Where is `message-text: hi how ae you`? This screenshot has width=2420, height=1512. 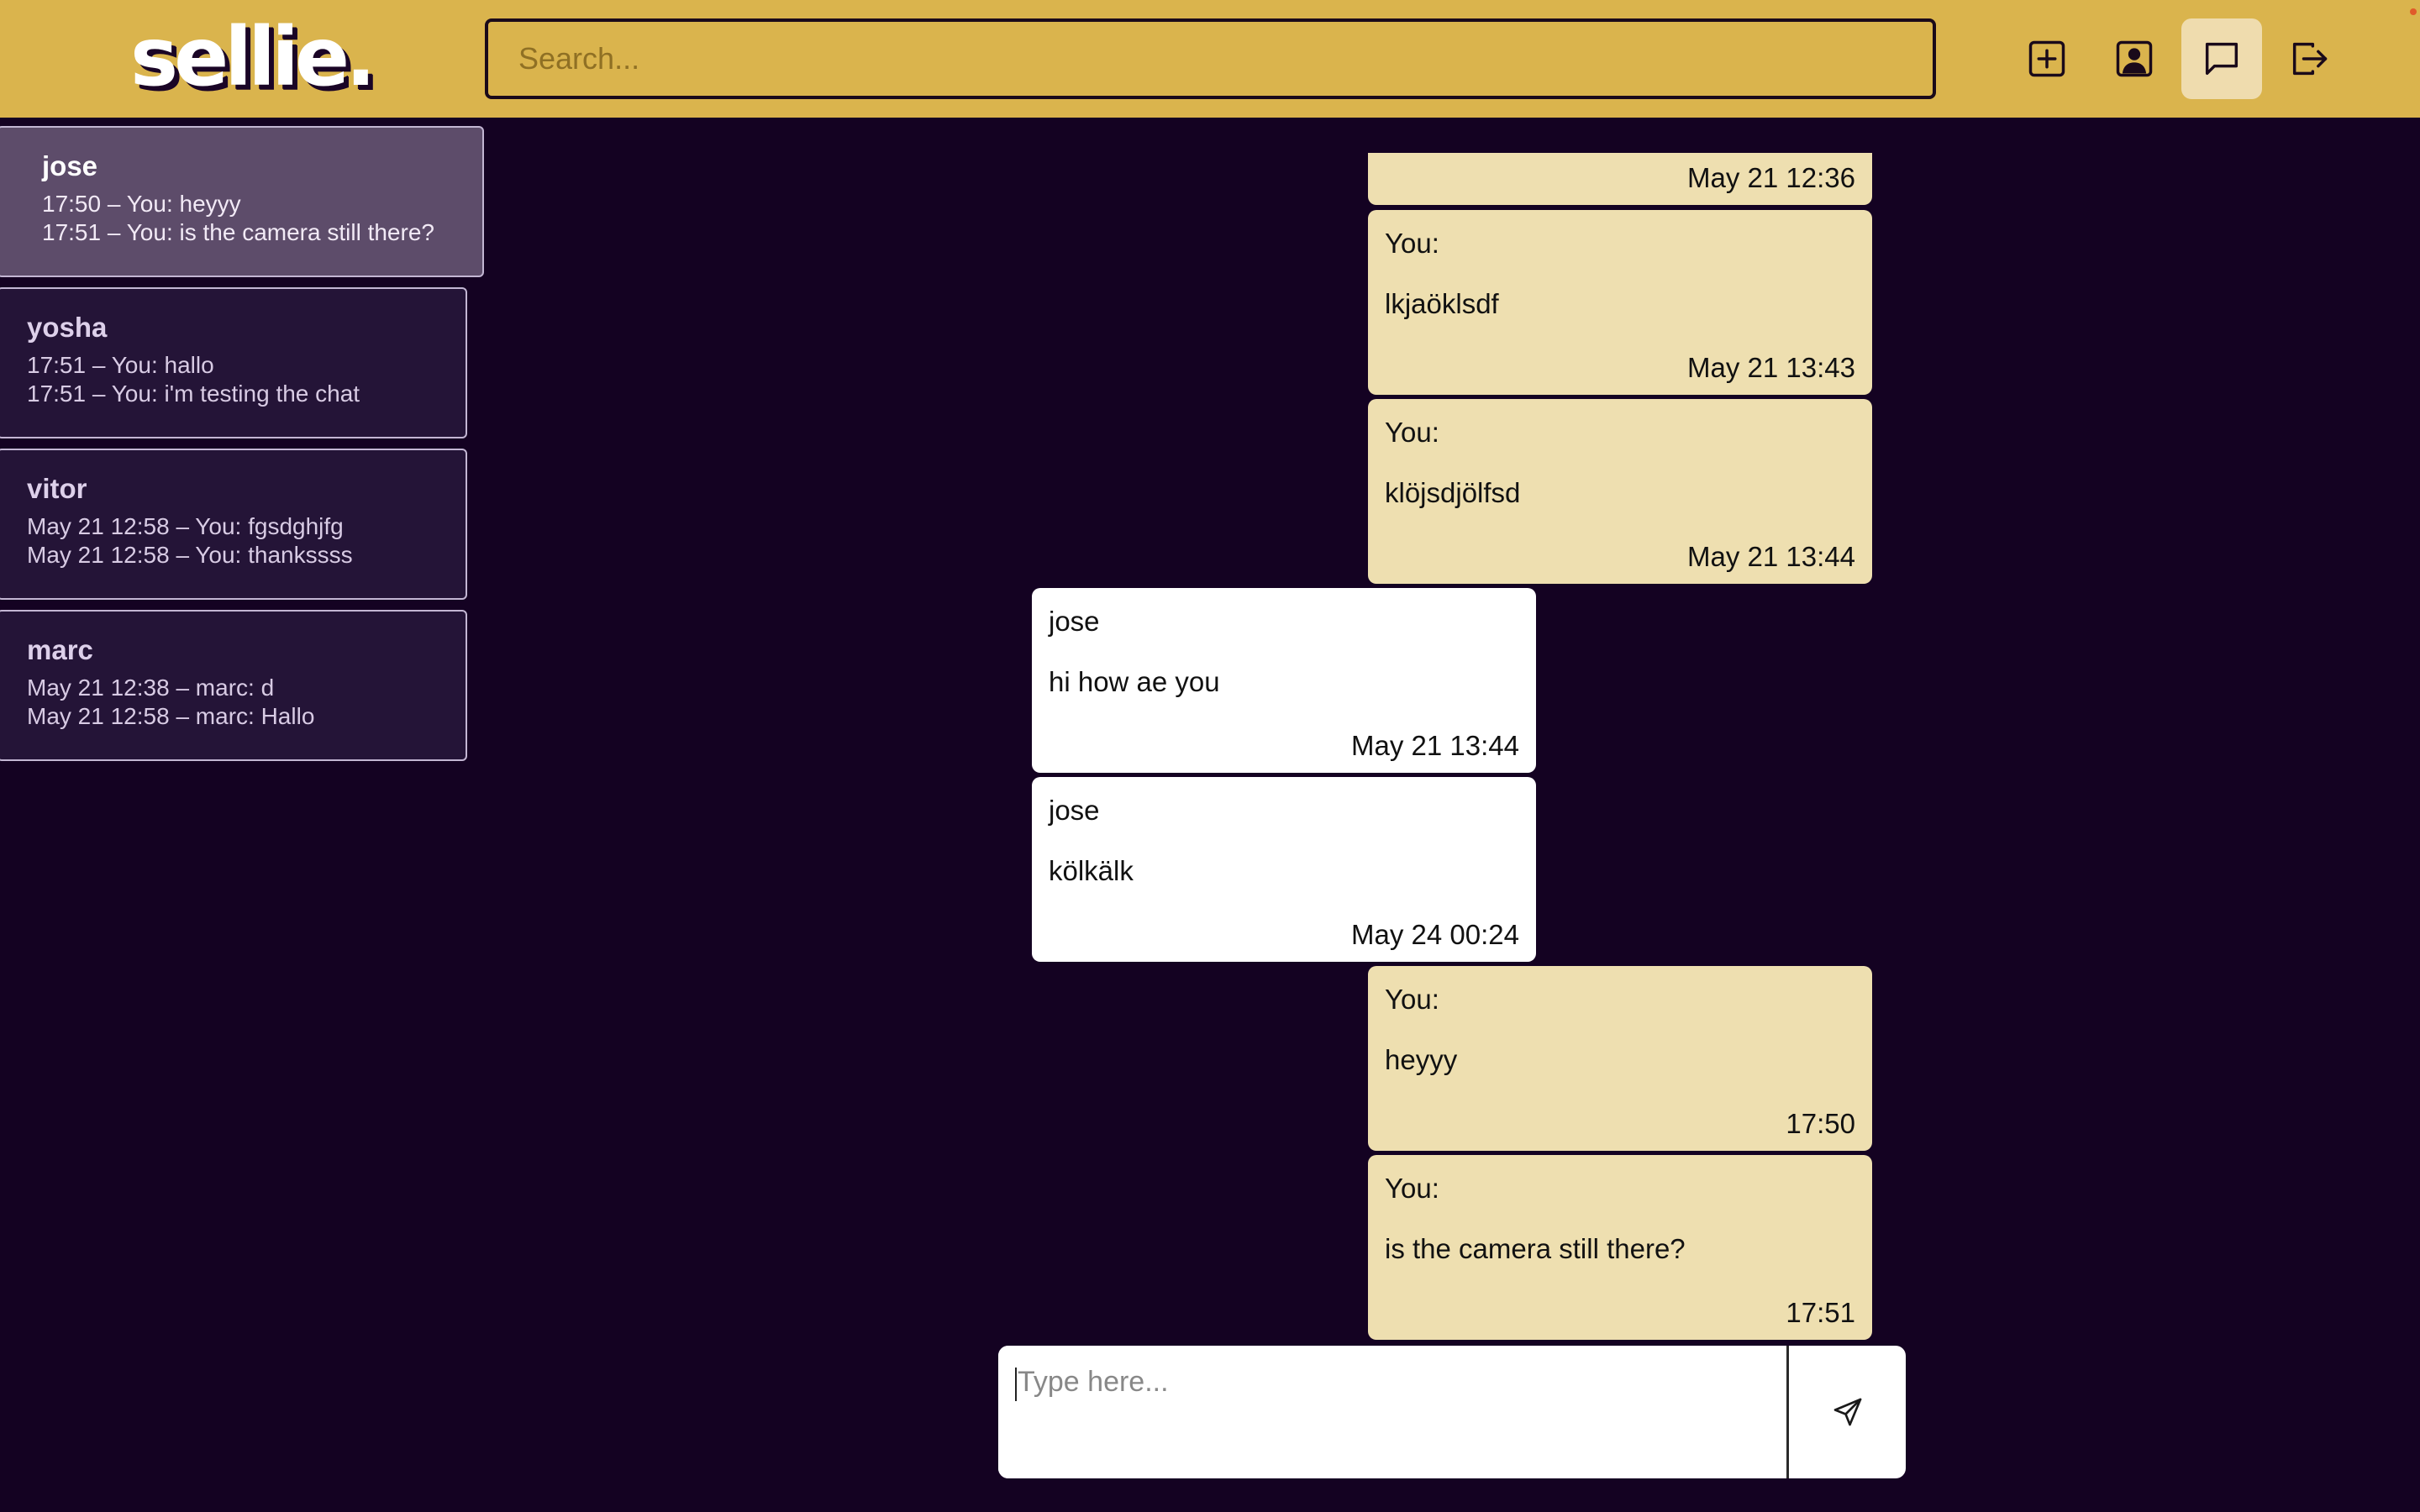
message-text: hi how ae you is located at coordinates (1134, 681).